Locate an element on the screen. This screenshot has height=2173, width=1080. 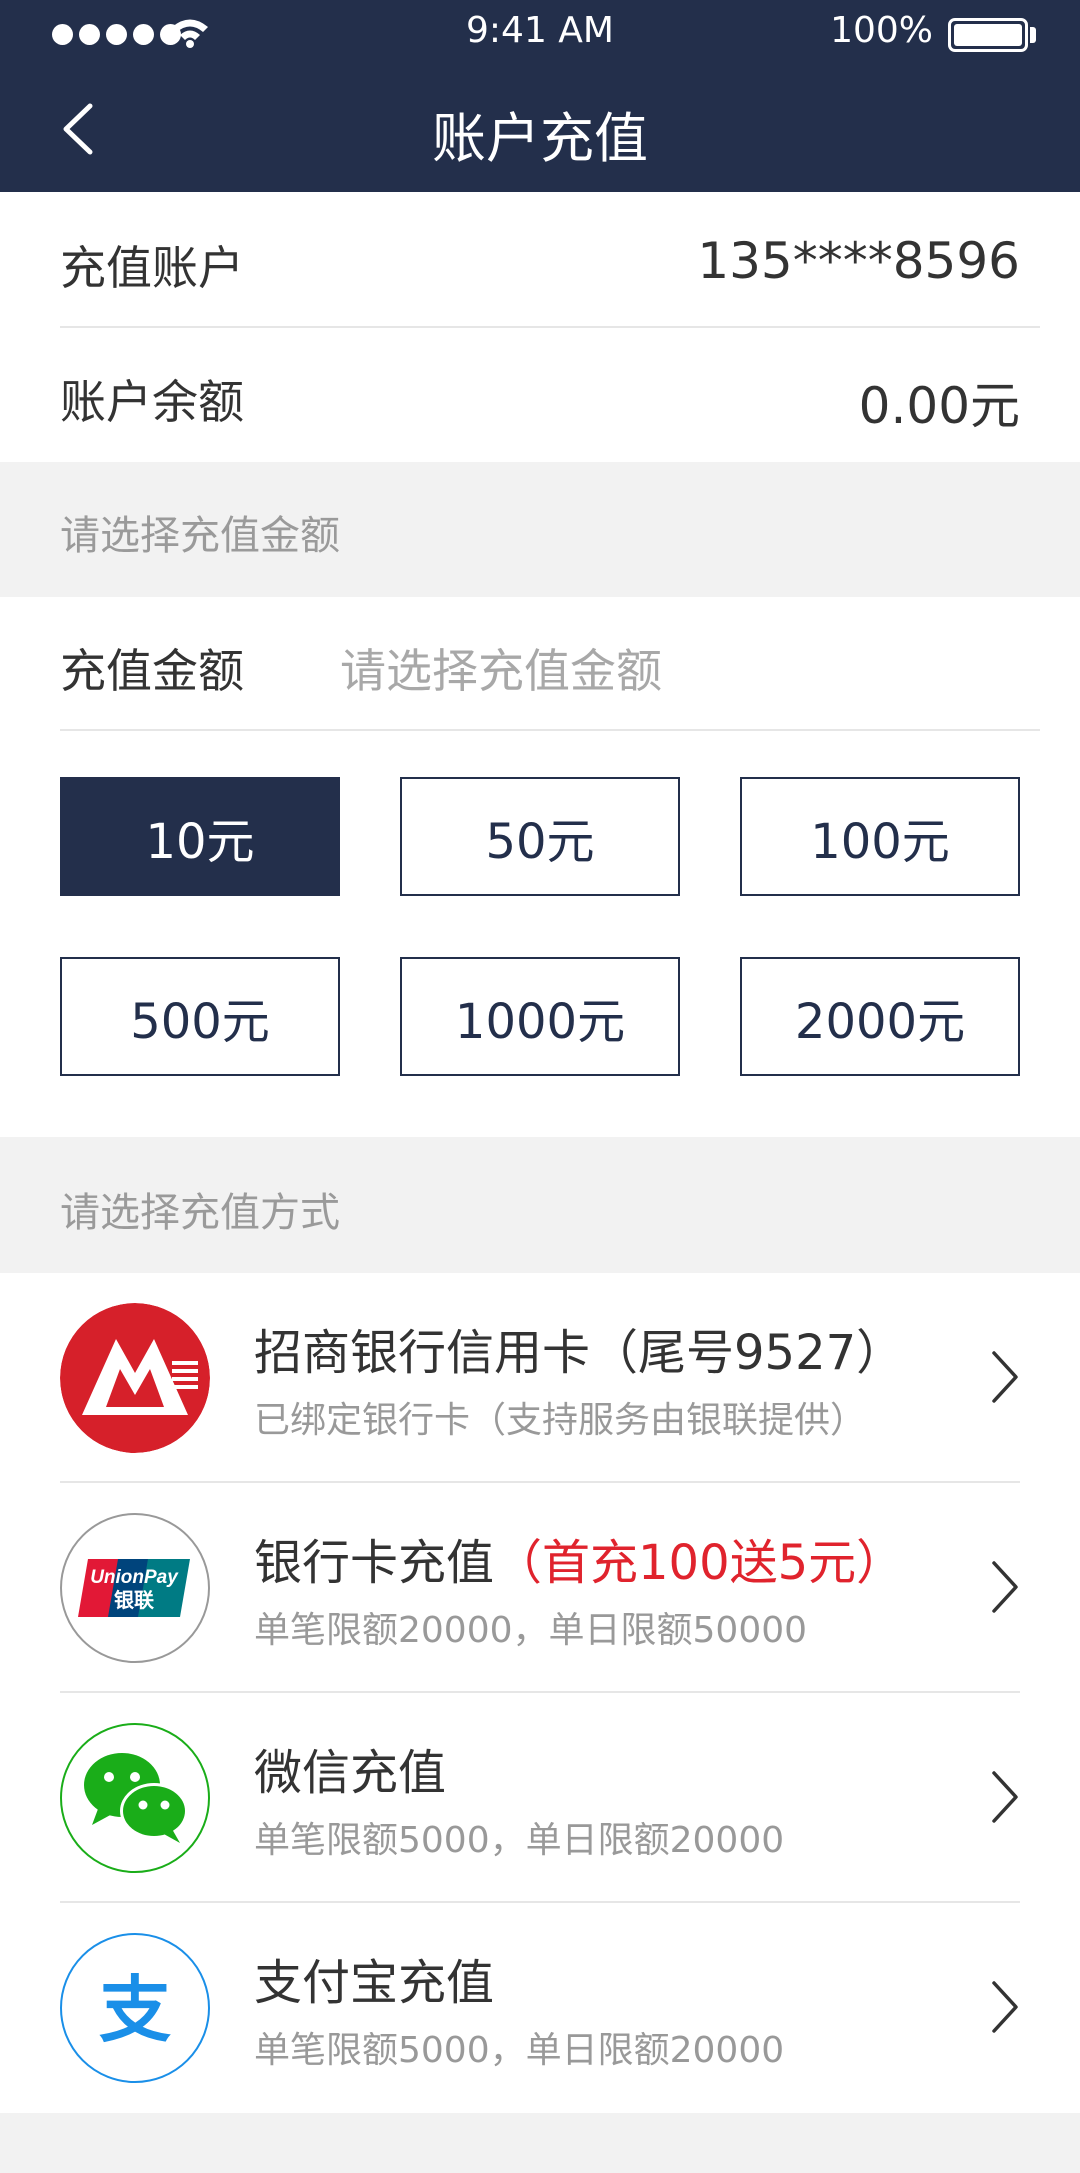
amount-option-10: 10元 is located at coordinates (200, 836).